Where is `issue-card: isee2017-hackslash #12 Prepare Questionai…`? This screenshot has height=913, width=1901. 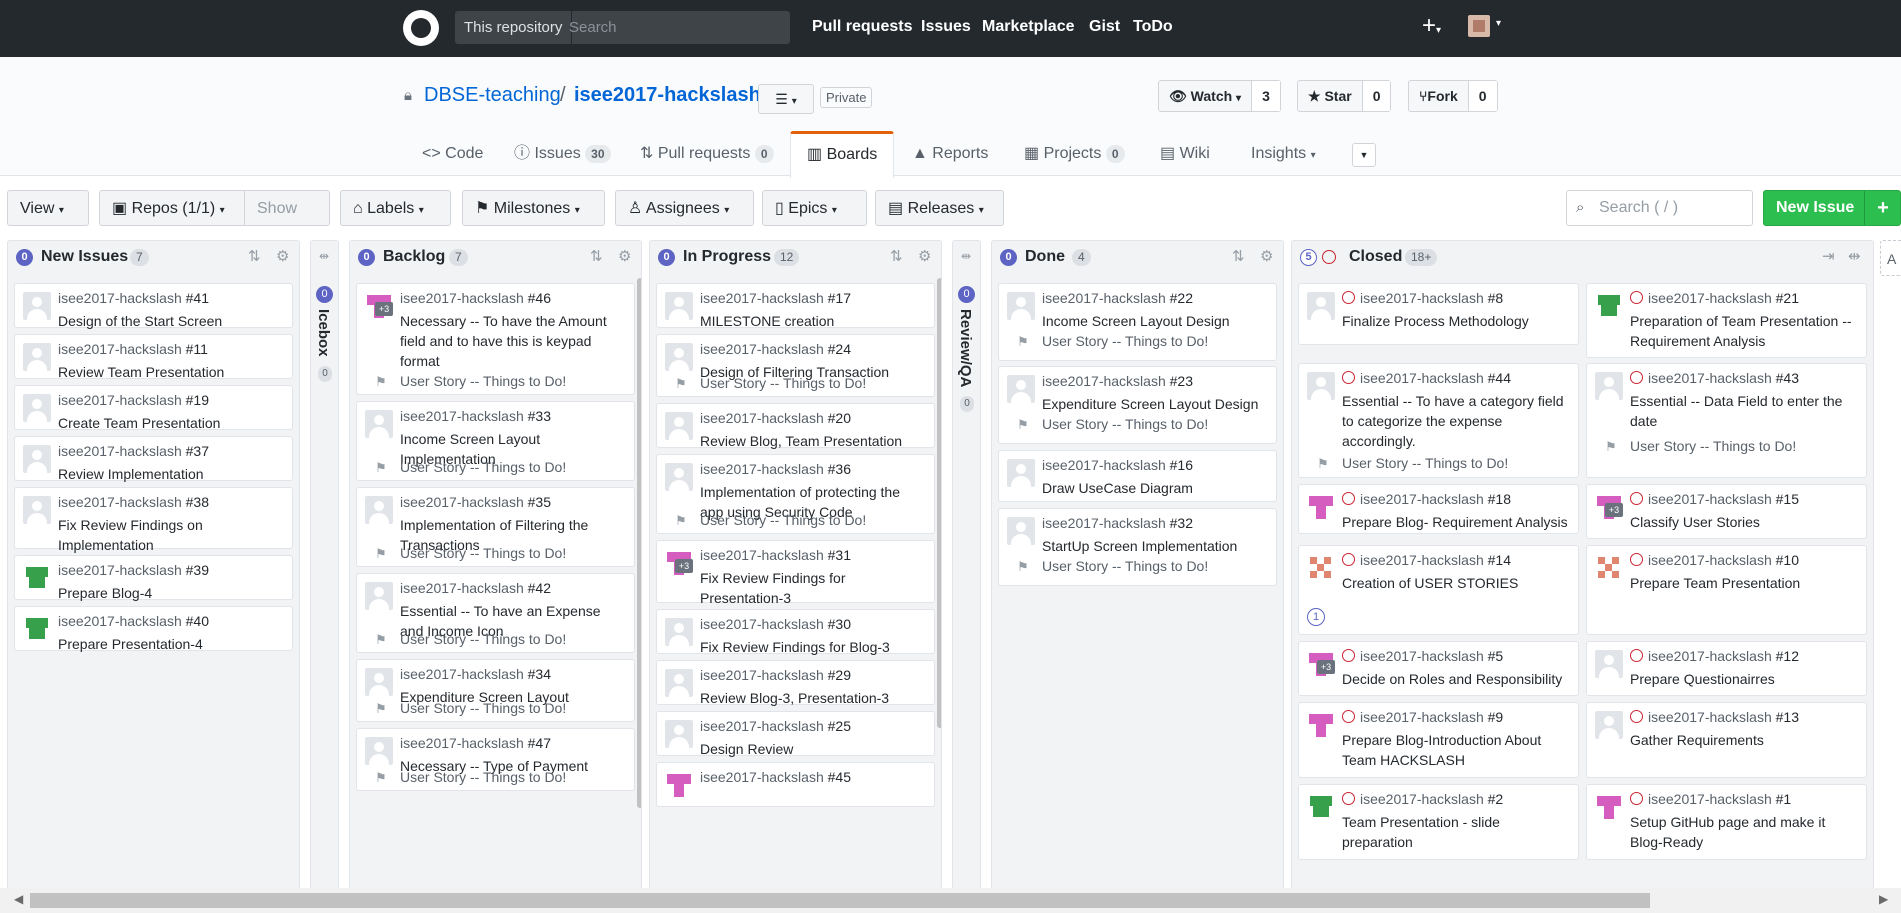
issue-card: isee2017-hackslash #12 Prepare Questionai… is located at coordinates (1726, 668).